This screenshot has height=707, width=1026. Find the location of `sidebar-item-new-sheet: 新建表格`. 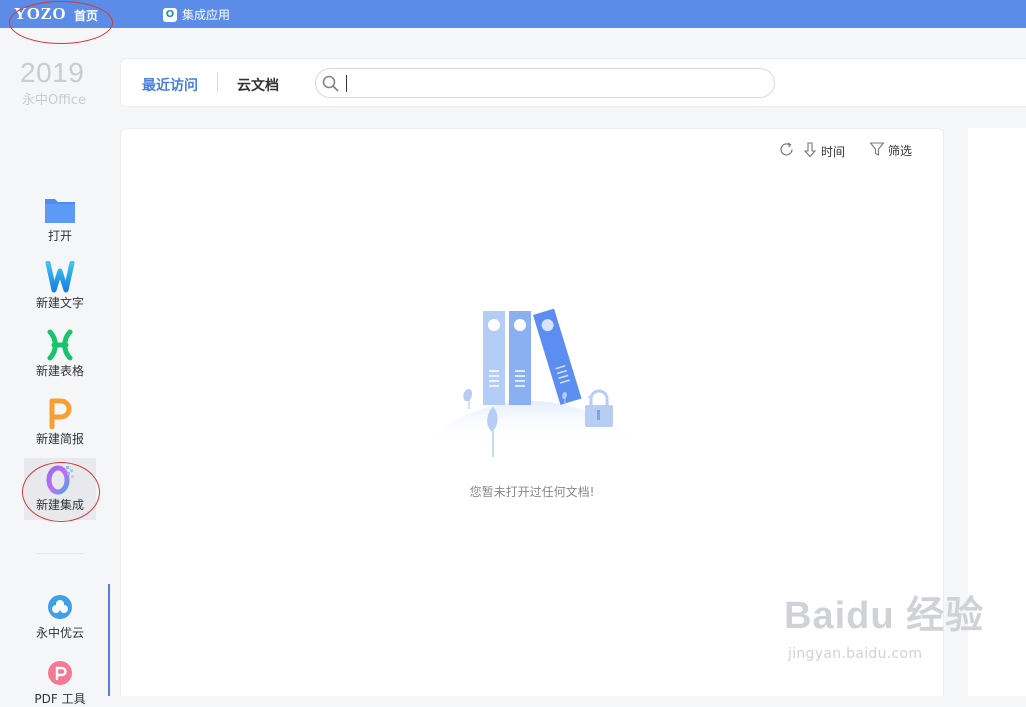

sidebar-item-new-sheet: 新建表格 is located at coordinates (60, 353).